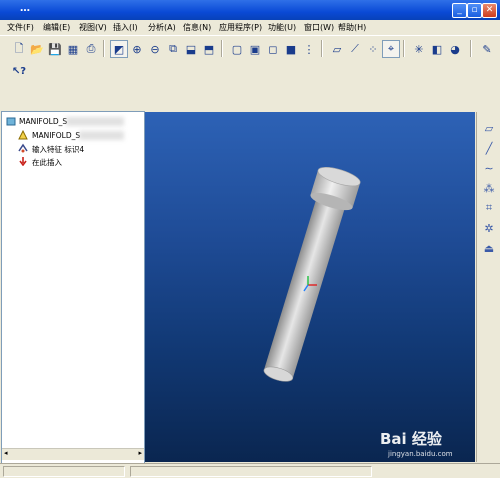 The width and height of the screenshot is (500, 478). What do you see at coordinates (58, 149) in the screenshot?
I see `tree-label-import: 输入特征 标识4` at bounding box center [58, 149].